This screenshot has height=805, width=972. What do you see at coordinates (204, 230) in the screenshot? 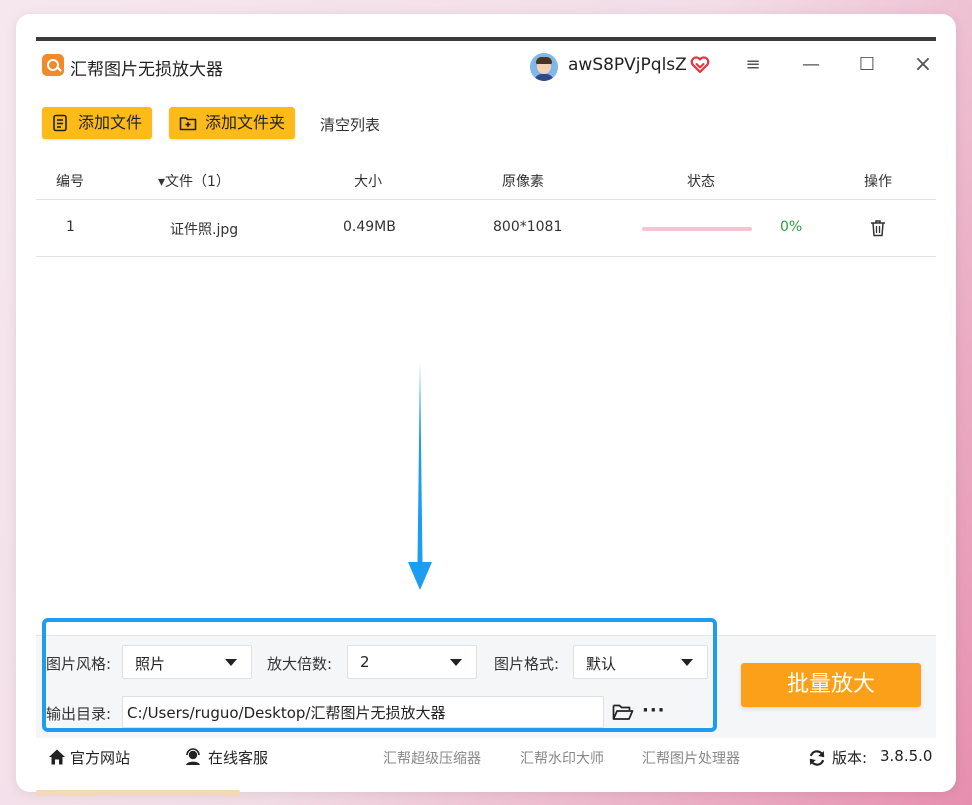
I see `row-file-name: 证件照.jpg` at bounding box center [204, 230].